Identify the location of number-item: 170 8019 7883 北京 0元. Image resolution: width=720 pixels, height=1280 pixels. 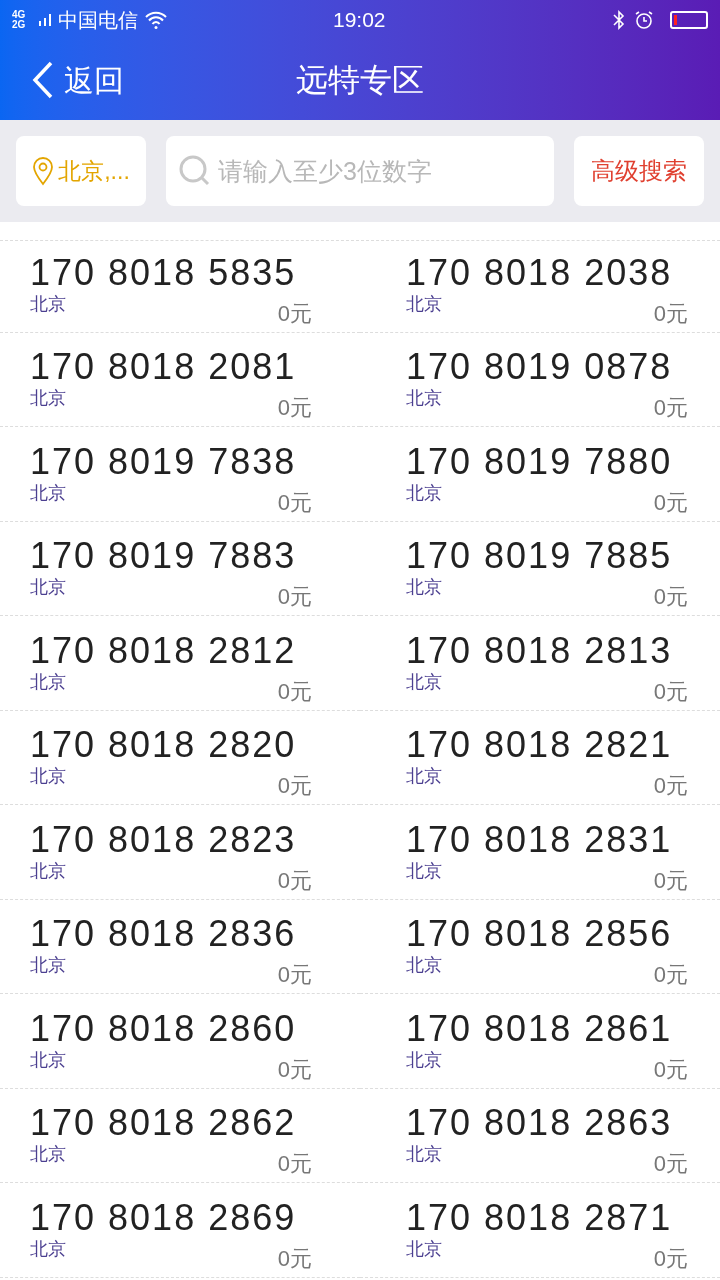
(180, 570).